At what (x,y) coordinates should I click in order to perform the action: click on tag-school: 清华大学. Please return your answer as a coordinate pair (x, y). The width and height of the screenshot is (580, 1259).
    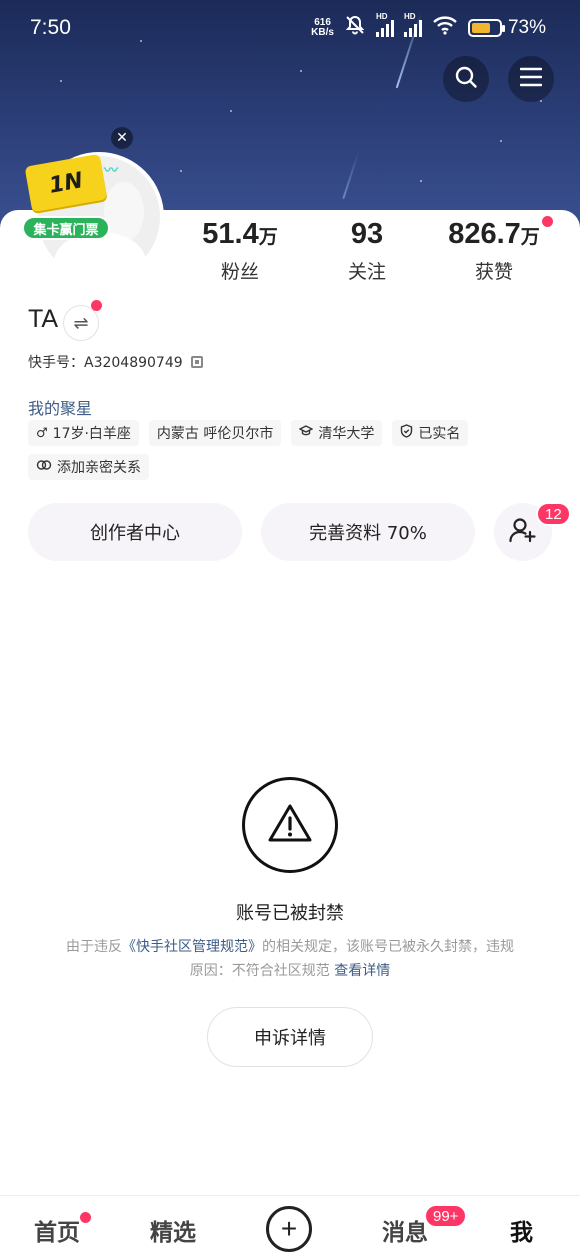
    Looking at the image, I should click on (337, 433).